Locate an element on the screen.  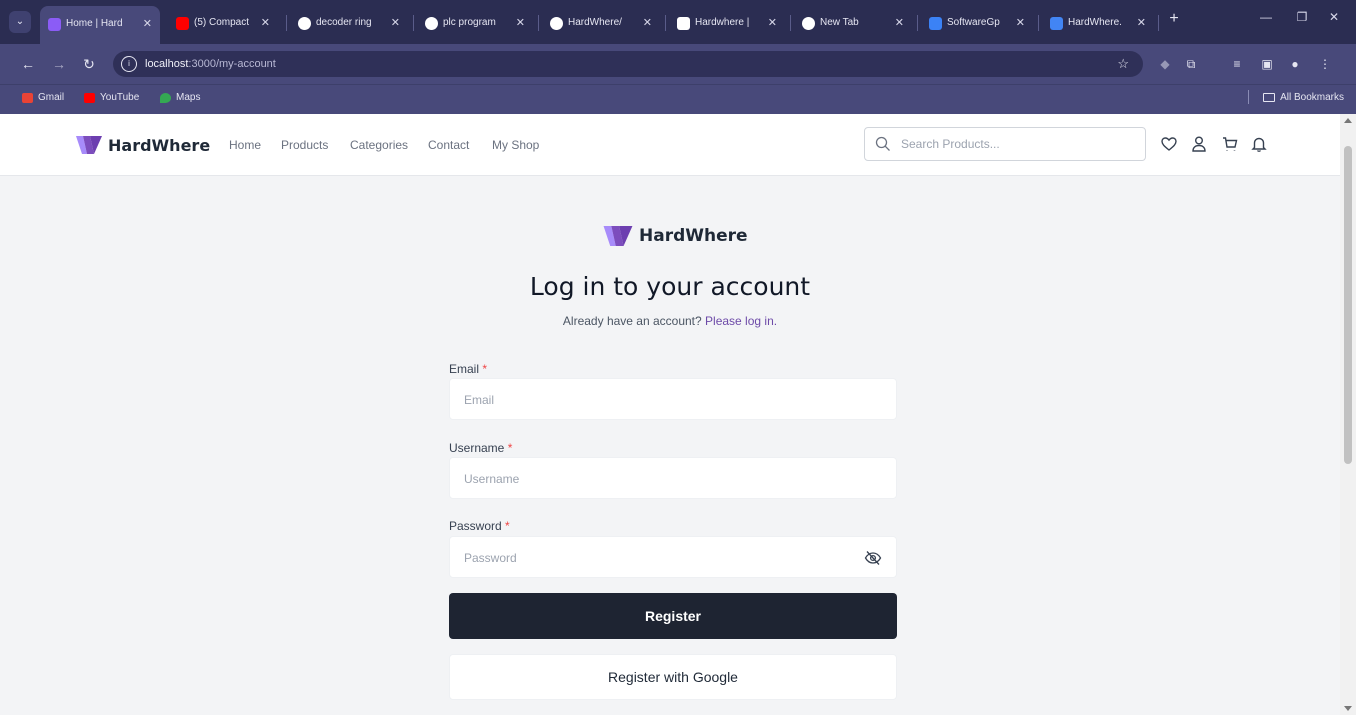
scroll-up-arrow-icon is located at coordinates (1348, 120).